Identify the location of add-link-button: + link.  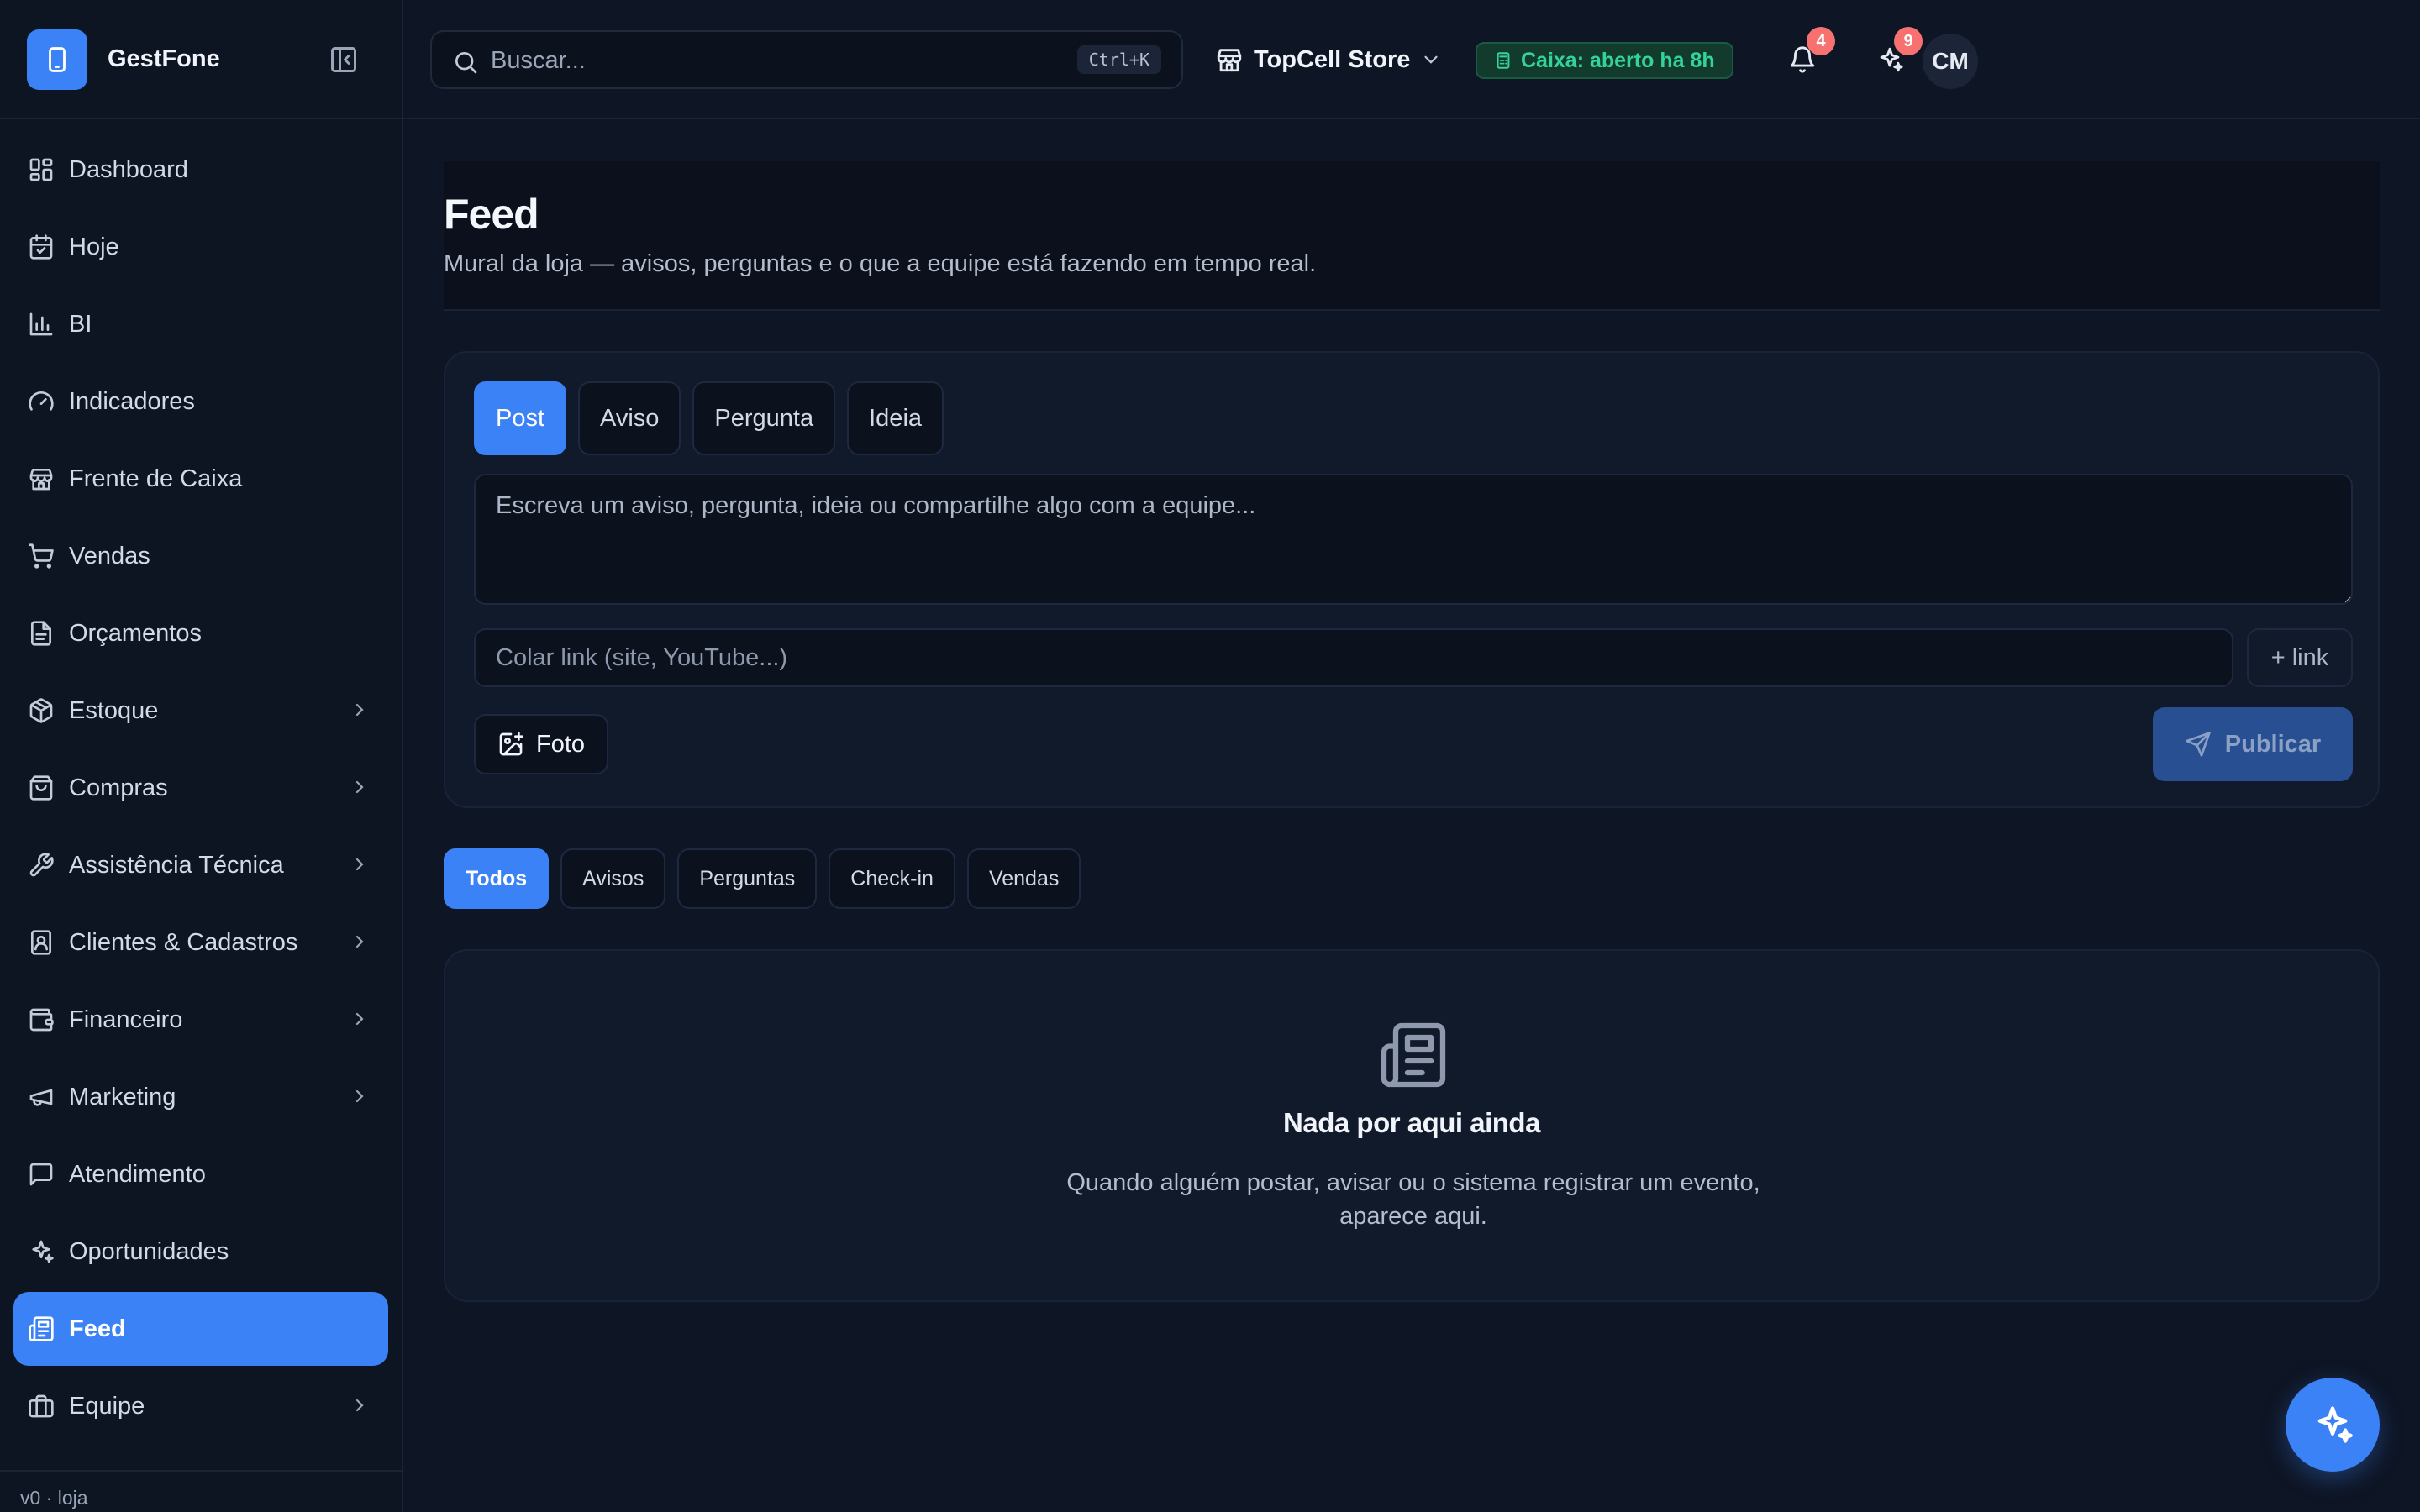
(2300, 657).